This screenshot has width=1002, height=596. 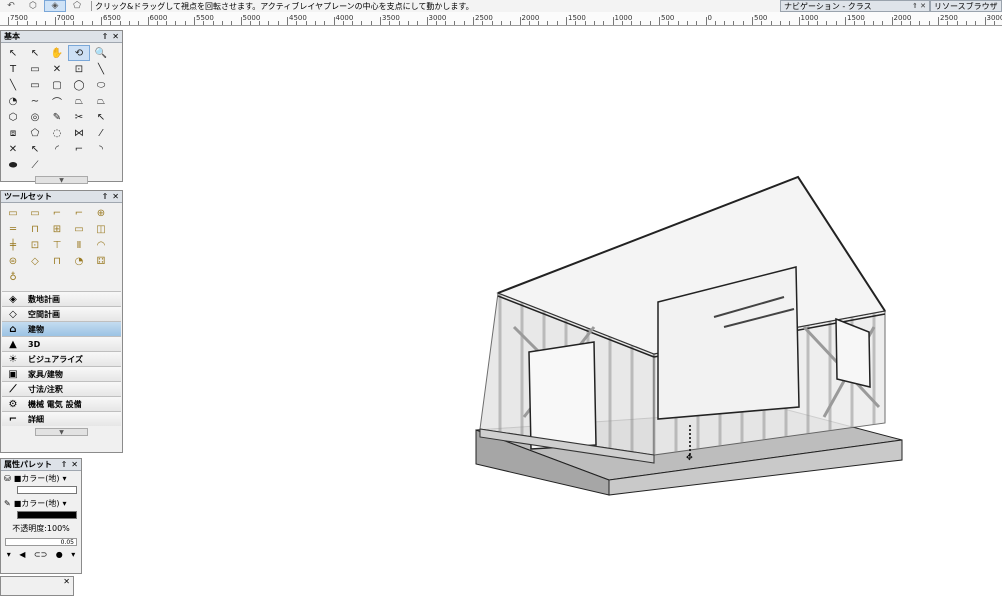 I want to click on tool-icon: ⬠, so click(x=35, y=133).